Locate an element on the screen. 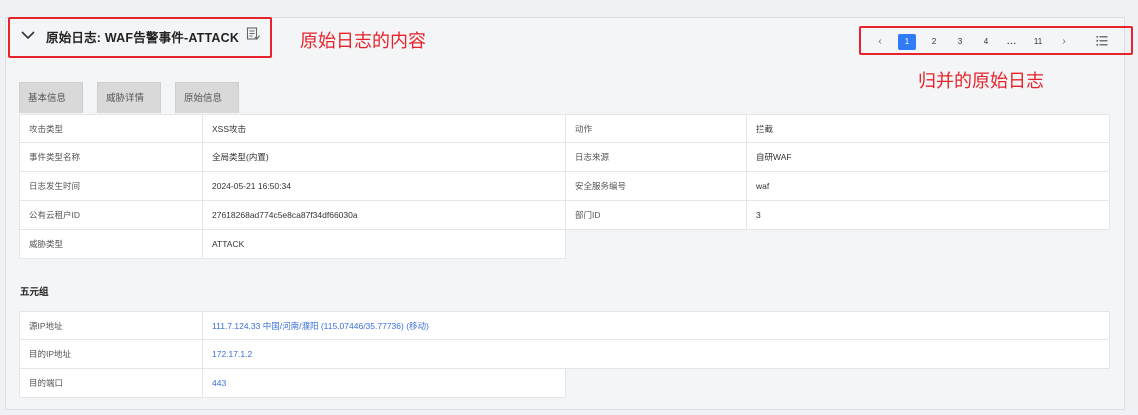 This screenshot has width=1138, height=415. field-value: 拦截 is located at coordinates (928, 128).